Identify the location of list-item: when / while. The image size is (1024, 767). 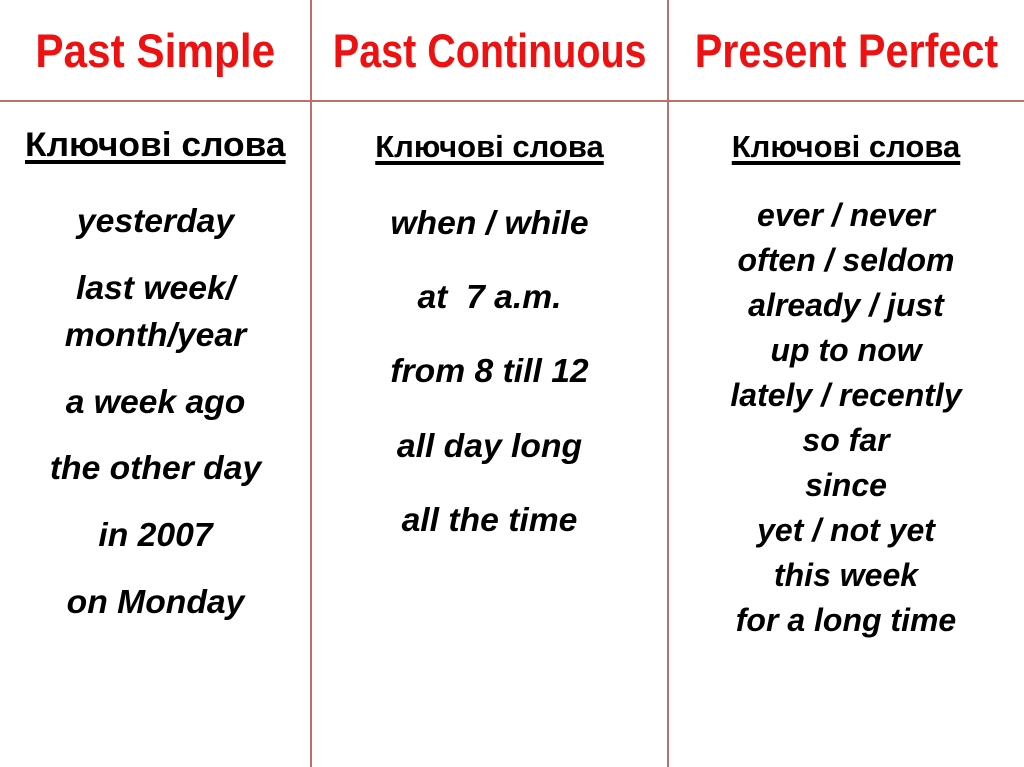
(489, 222).